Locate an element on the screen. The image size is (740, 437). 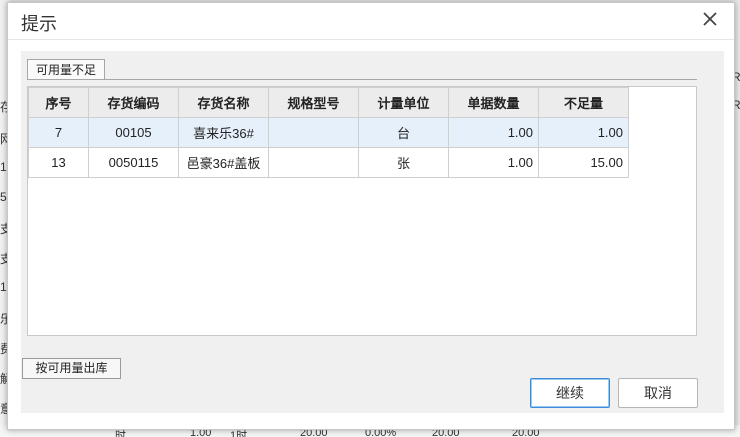
table-row: 7 00105 喜来乐36# 台 1.00 1.00 is located at coordinates (328, 132).